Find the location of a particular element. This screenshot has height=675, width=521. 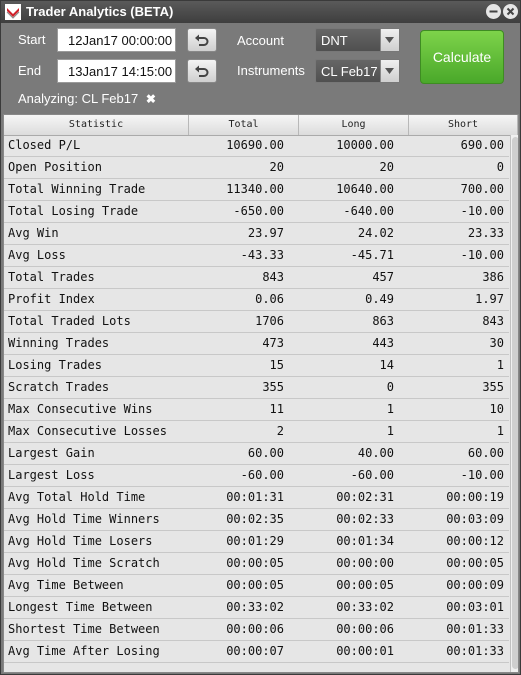

end-label: End is located at coordinates (30, 70).